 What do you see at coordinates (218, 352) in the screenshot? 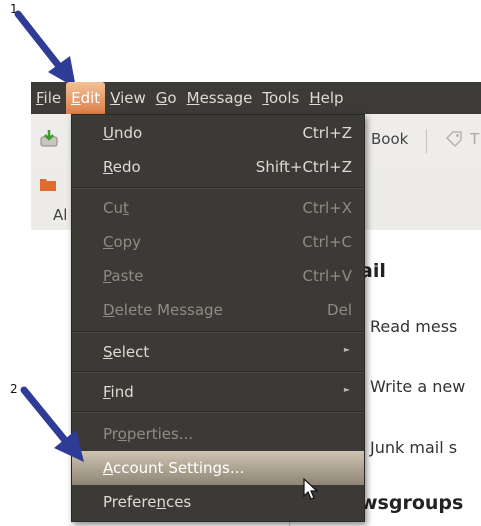
I see `menu-item-select: Select ►` at bounding box center [218, 352].